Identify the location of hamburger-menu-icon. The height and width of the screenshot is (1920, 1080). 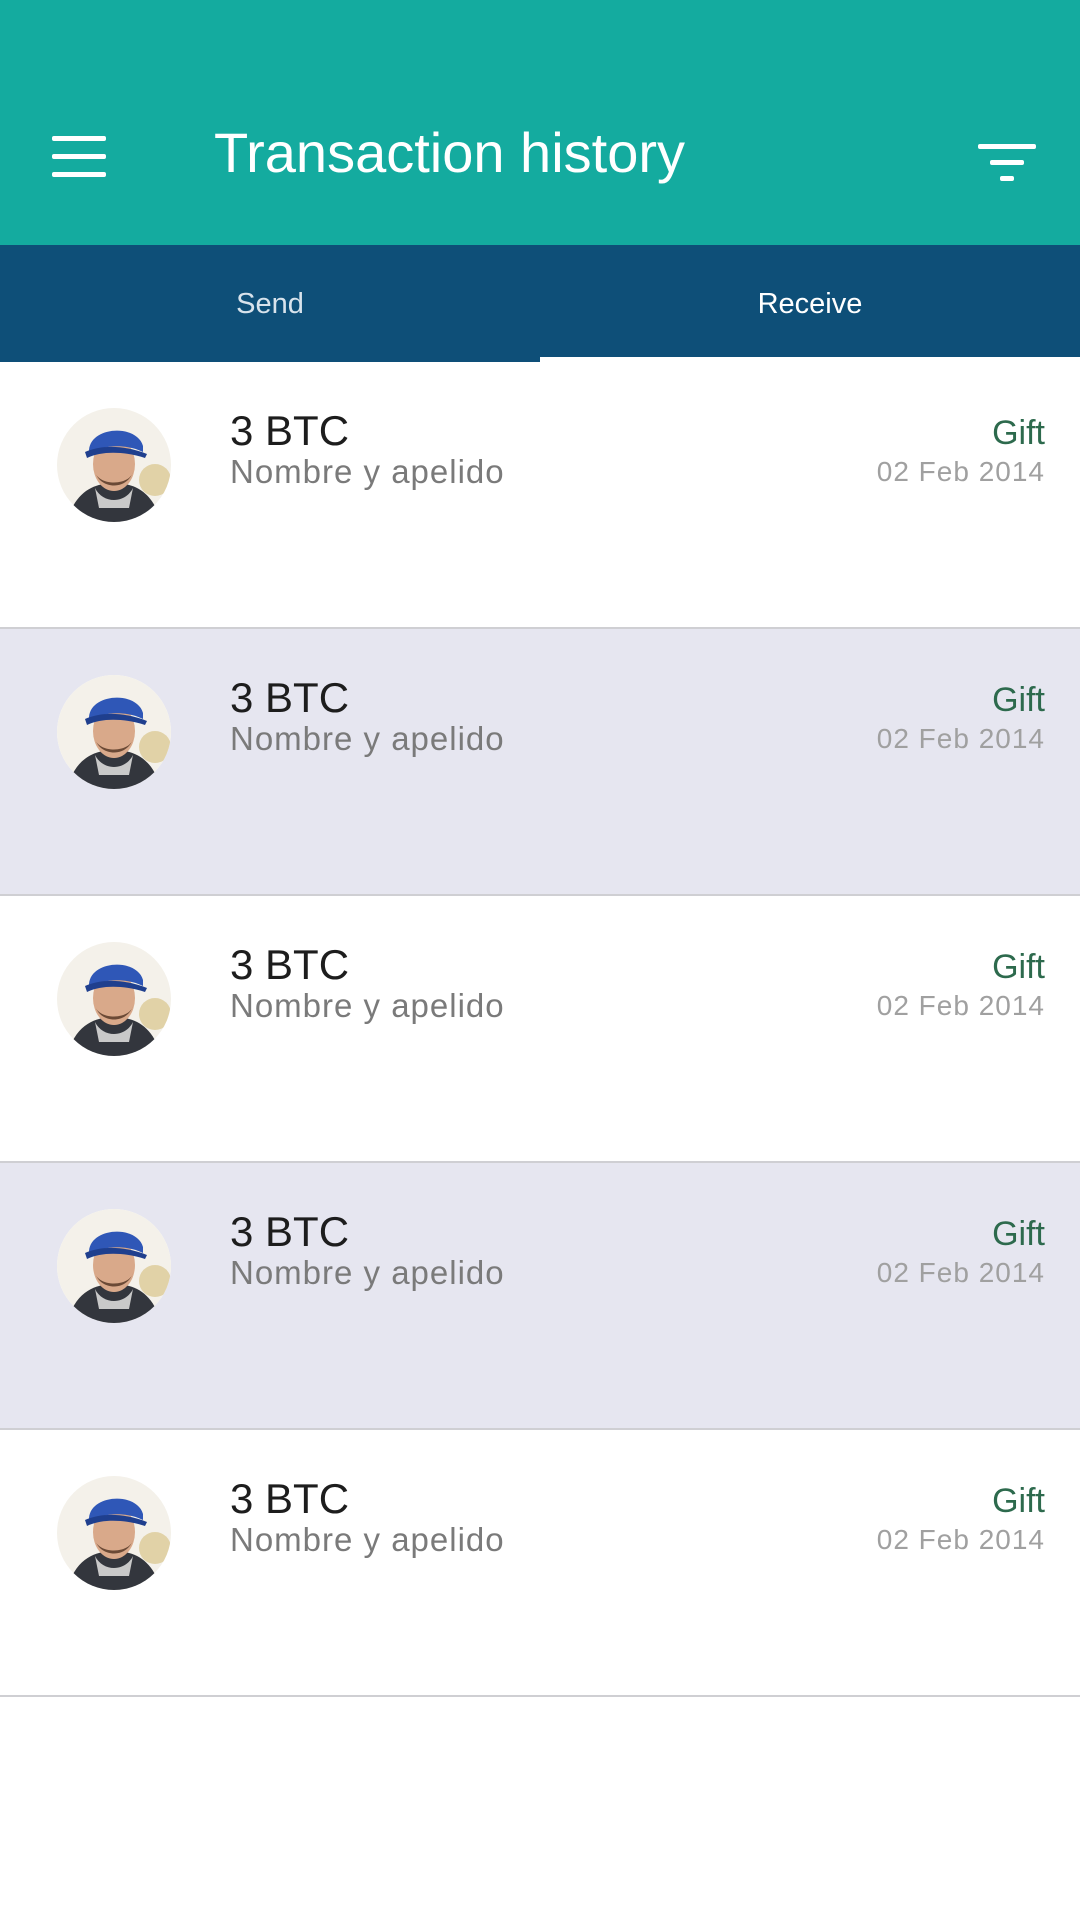
(77, 159).